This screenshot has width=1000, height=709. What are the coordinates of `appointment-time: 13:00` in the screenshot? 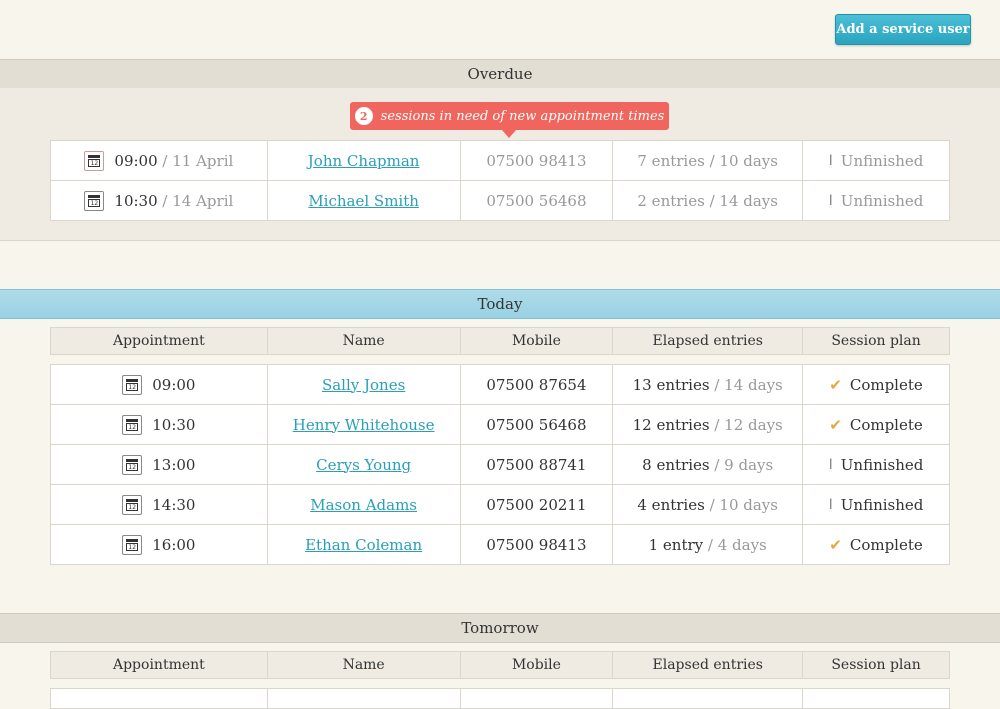 It's located at (174, 464).